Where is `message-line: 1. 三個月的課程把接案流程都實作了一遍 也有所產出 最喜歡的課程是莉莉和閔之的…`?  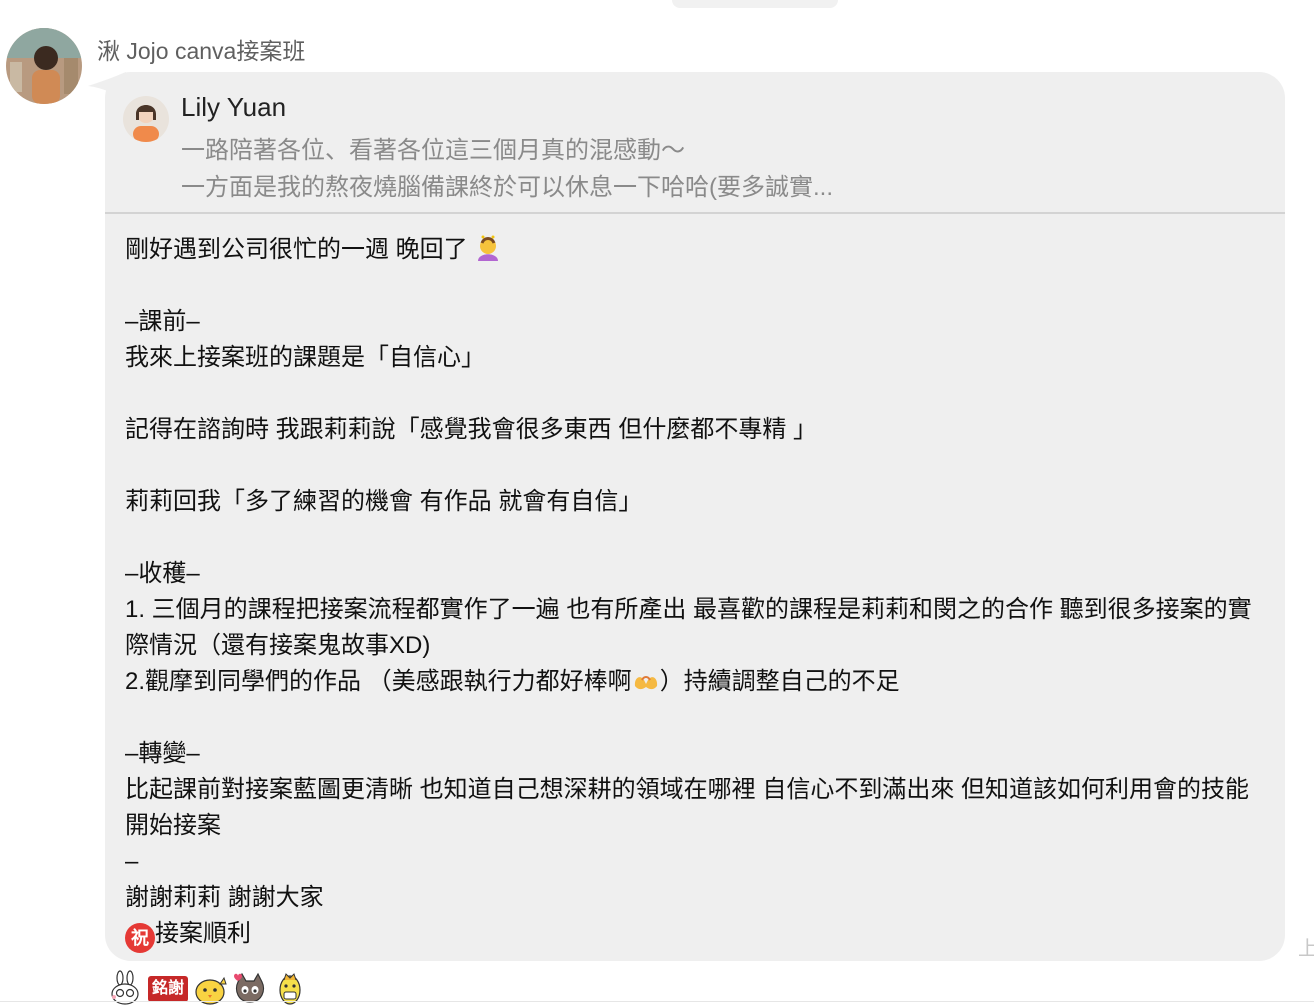
message-line: 1. 三個月的課程把接案流程都實作了一遍 也有所產出 最喜歡的課程是莉莉和閔之的… is located at coordinates (688, 627).